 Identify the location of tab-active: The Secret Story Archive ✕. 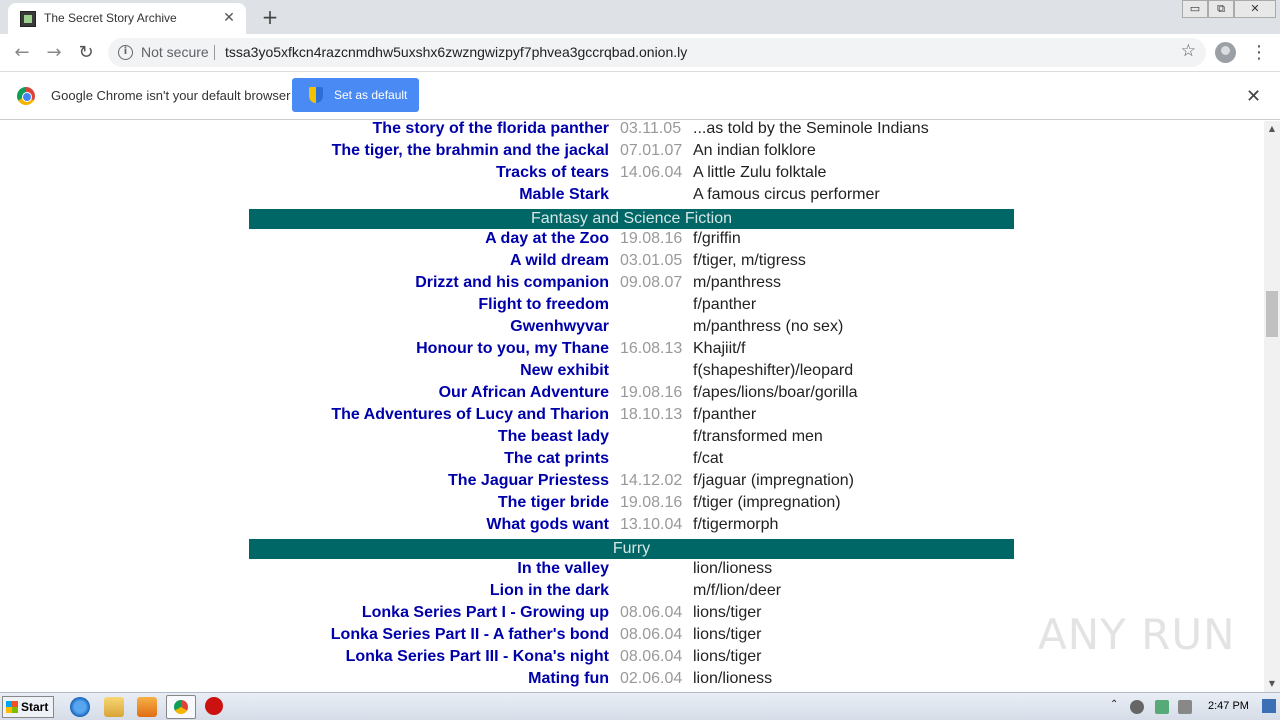
(127, 18).